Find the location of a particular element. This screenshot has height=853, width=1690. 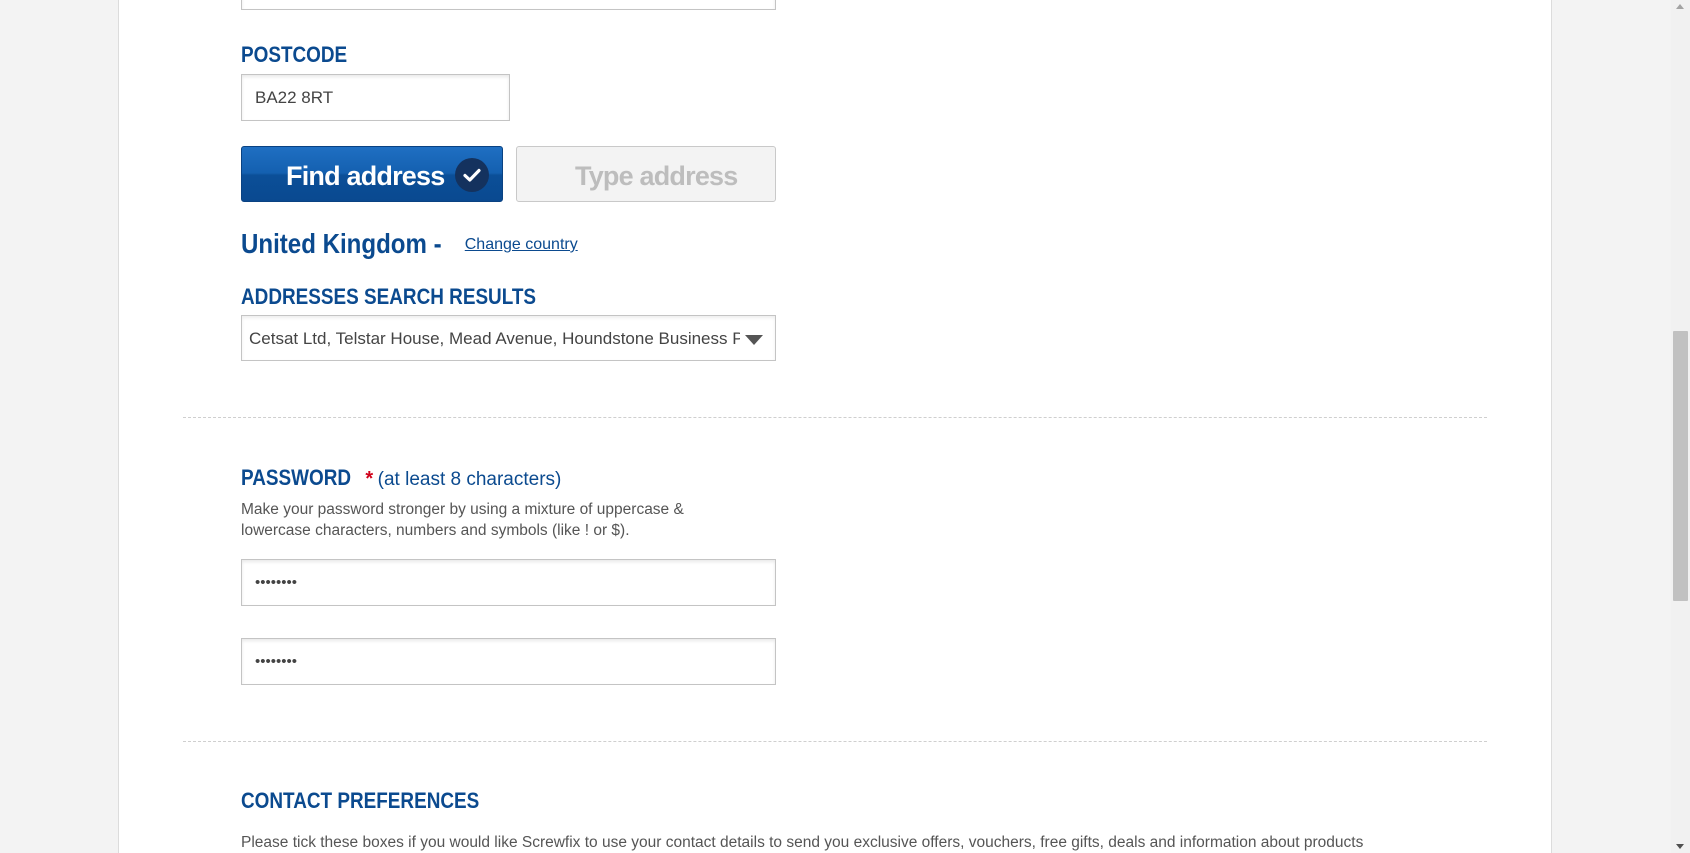

confirm-password-masked-value: •••••••• is located at coordinates (276, 661).